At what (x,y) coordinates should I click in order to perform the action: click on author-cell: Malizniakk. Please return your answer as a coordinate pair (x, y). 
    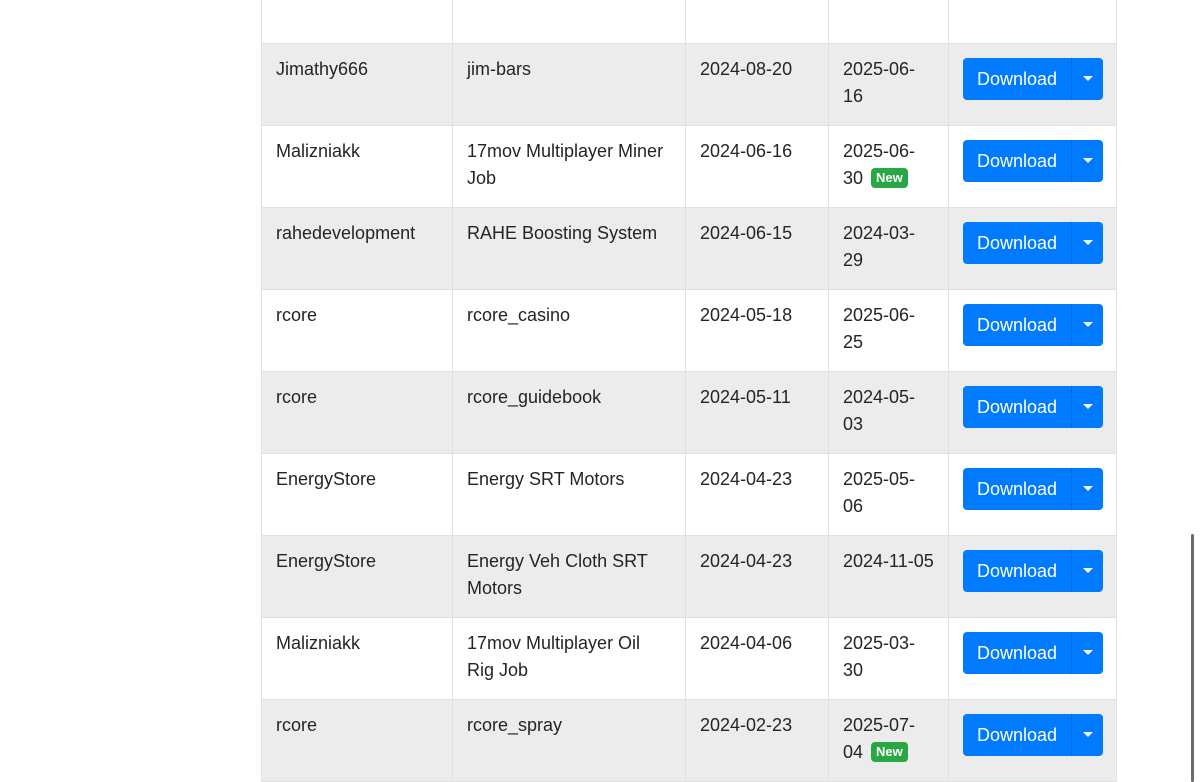
    Looking at the image, I should click on (357, 166).